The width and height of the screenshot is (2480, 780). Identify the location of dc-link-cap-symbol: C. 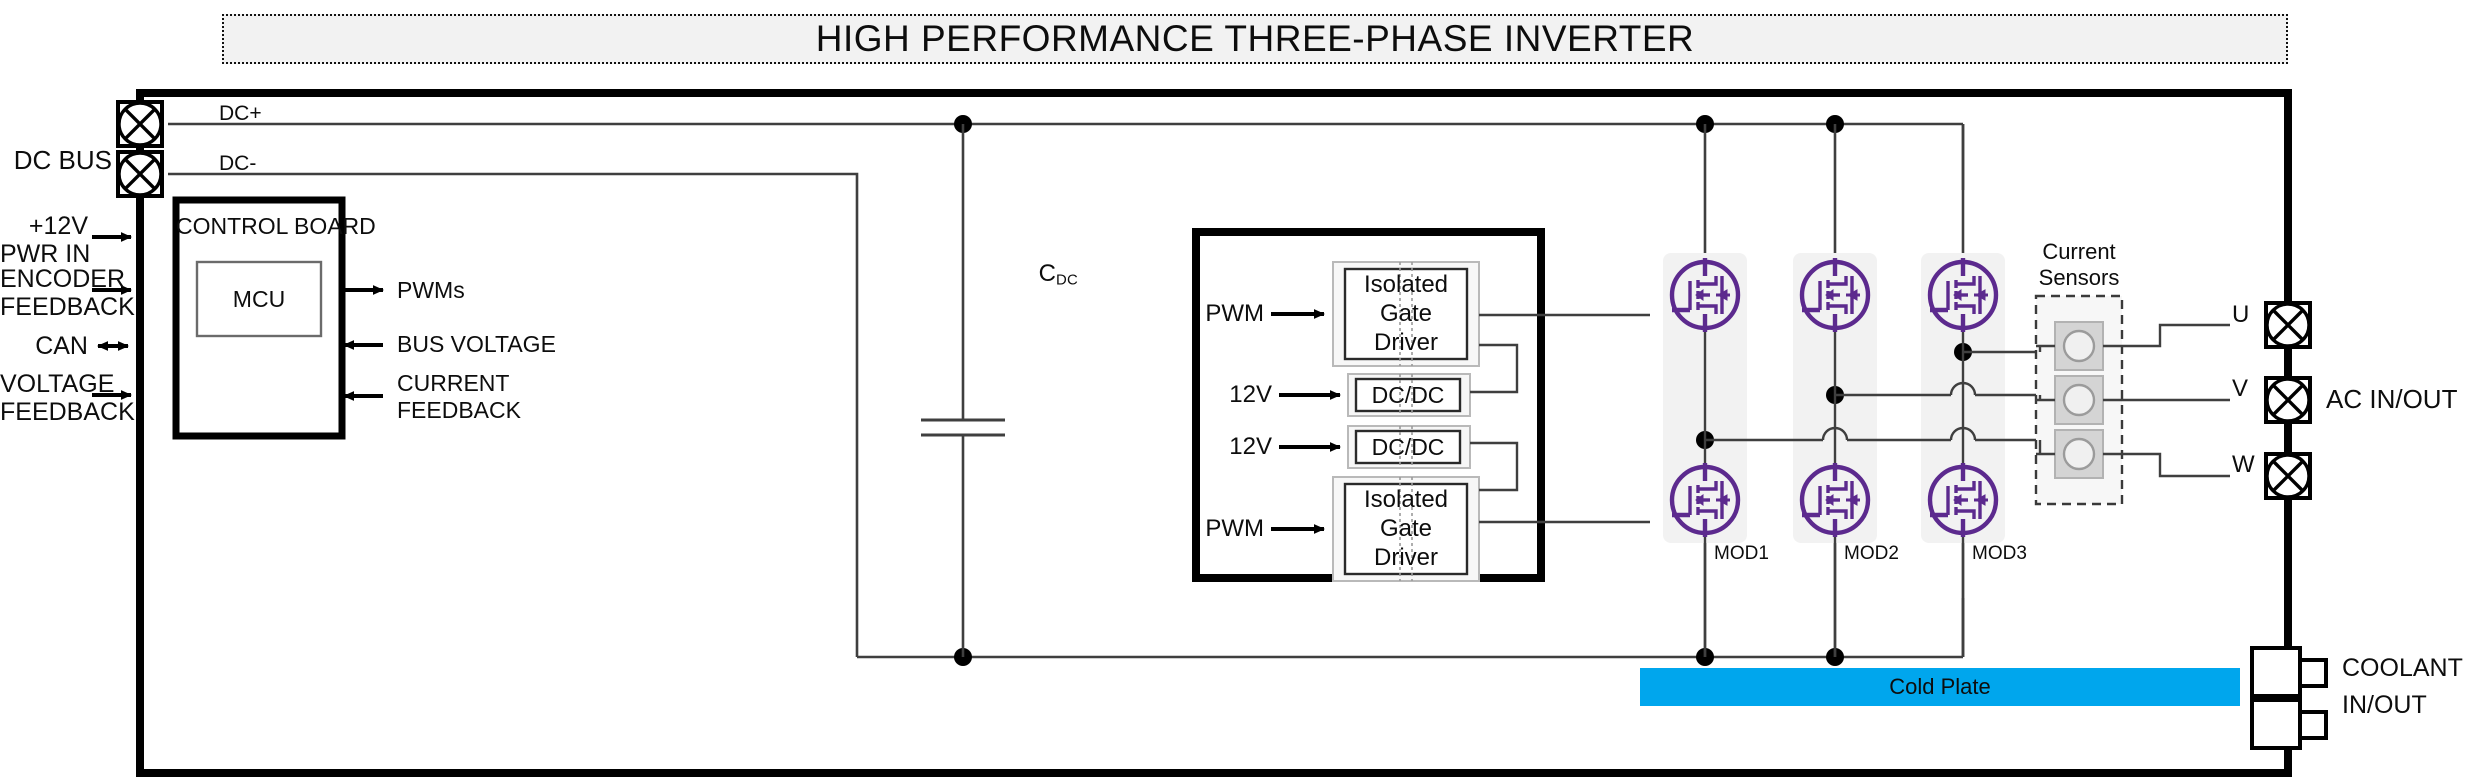
(1047, 273).